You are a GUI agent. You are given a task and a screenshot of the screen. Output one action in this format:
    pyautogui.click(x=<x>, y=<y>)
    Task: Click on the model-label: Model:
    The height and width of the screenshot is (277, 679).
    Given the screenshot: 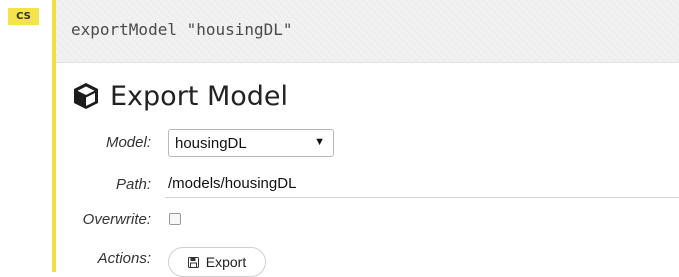 What is the action you would take?
    pyautogui.click(x=128, y=142)
    